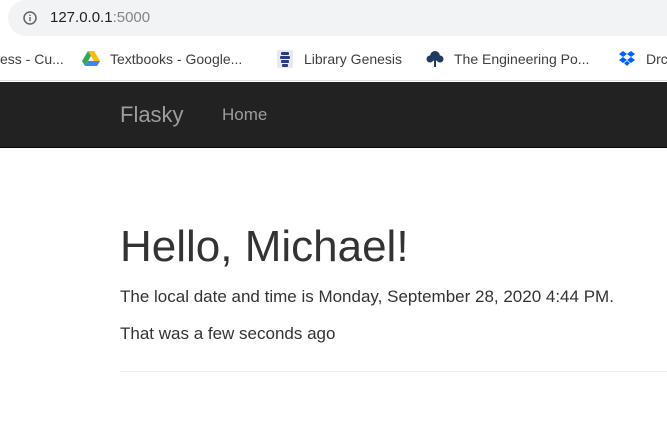  I want to click on library-genesis-icon, so click(285, 59).